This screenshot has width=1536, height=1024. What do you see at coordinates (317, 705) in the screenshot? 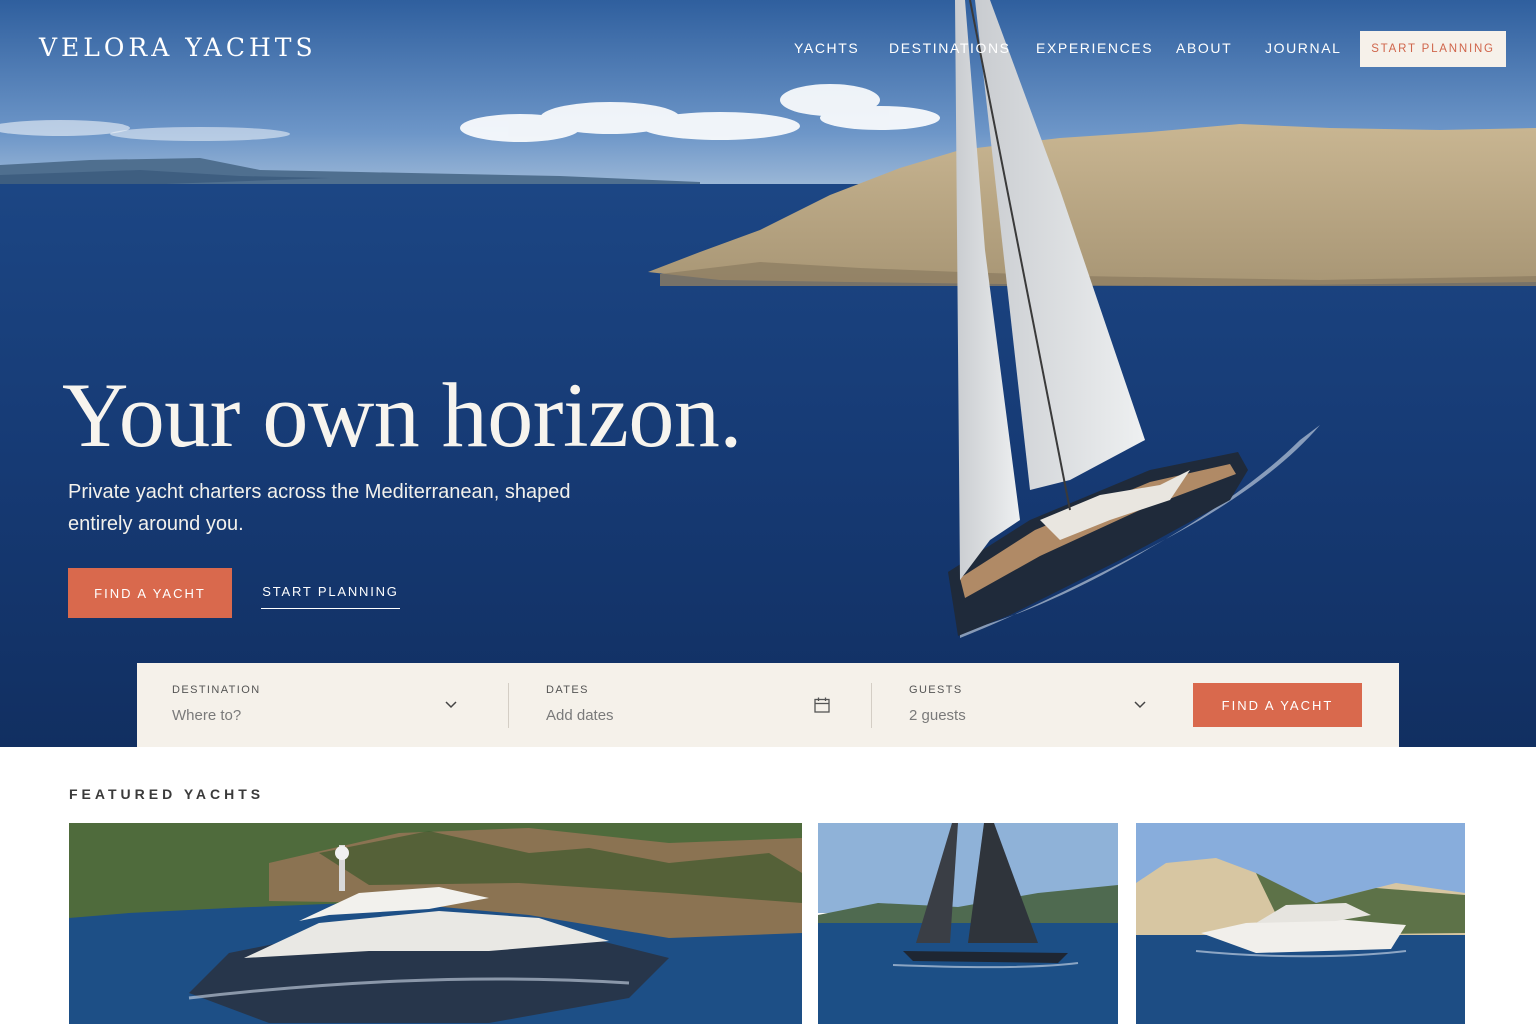
I see `destination-select: DESTINATION Where to?` at bounding box center [317, 705].